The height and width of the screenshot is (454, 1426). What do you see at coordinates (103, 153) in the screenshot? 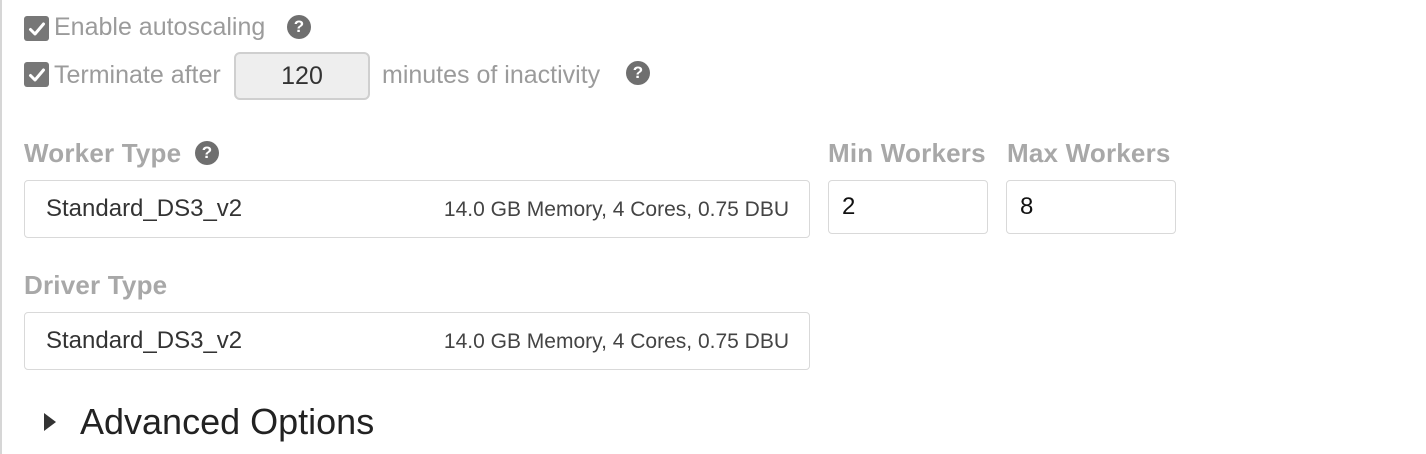
I see `worker-type-label: Worker Type` at bounding box center [103, 153].